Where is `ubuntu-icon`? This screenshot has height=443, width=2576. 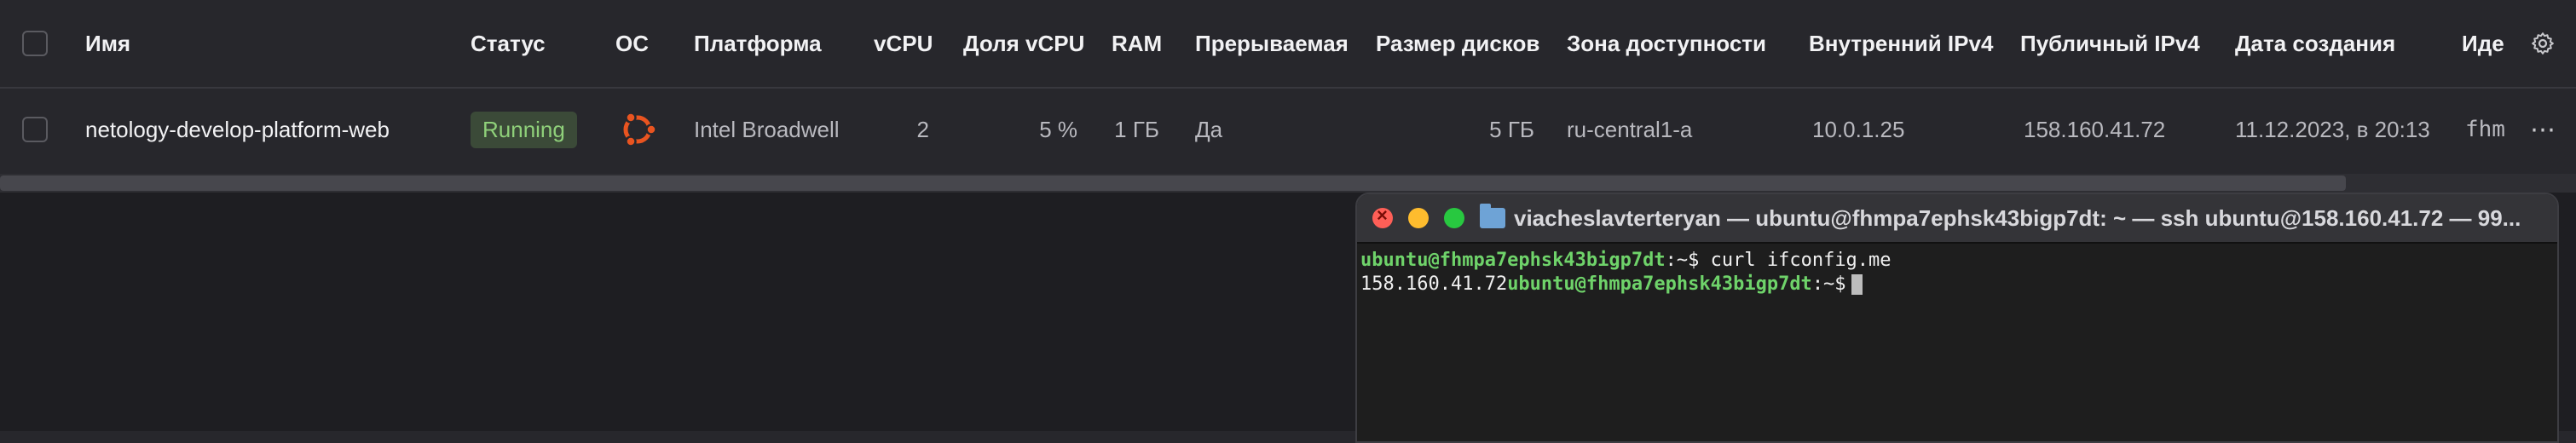 ubuntu-icon is located at coordinates (640, 130).